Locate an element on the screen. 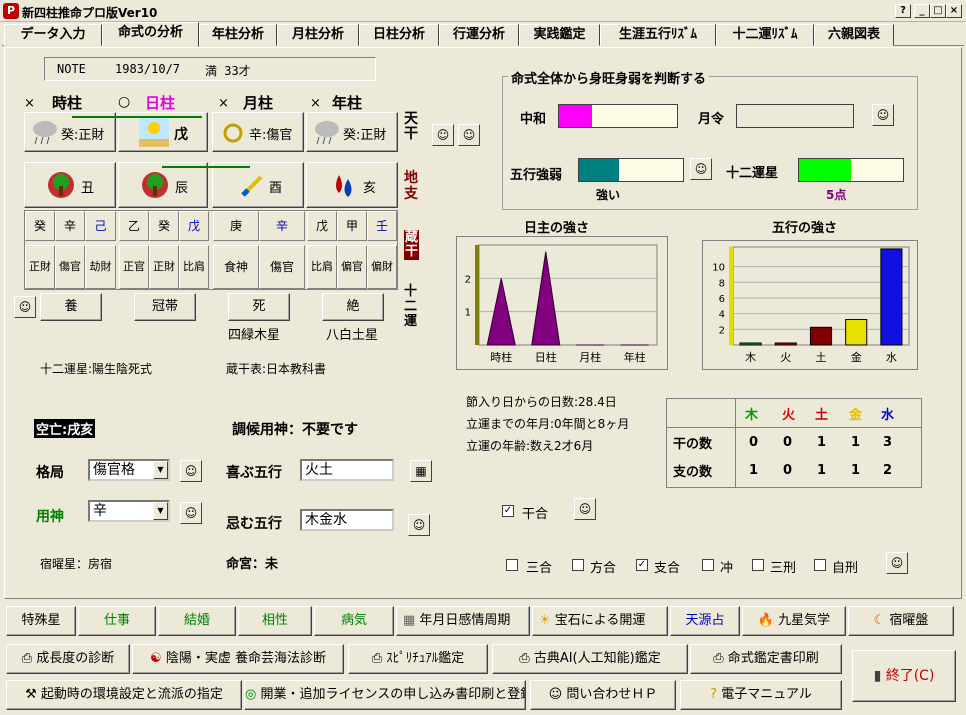 Image resolution: width=966 pixels, height=715 pixels. branch-hour-button: 丑 is located at coordinates (70, 185).